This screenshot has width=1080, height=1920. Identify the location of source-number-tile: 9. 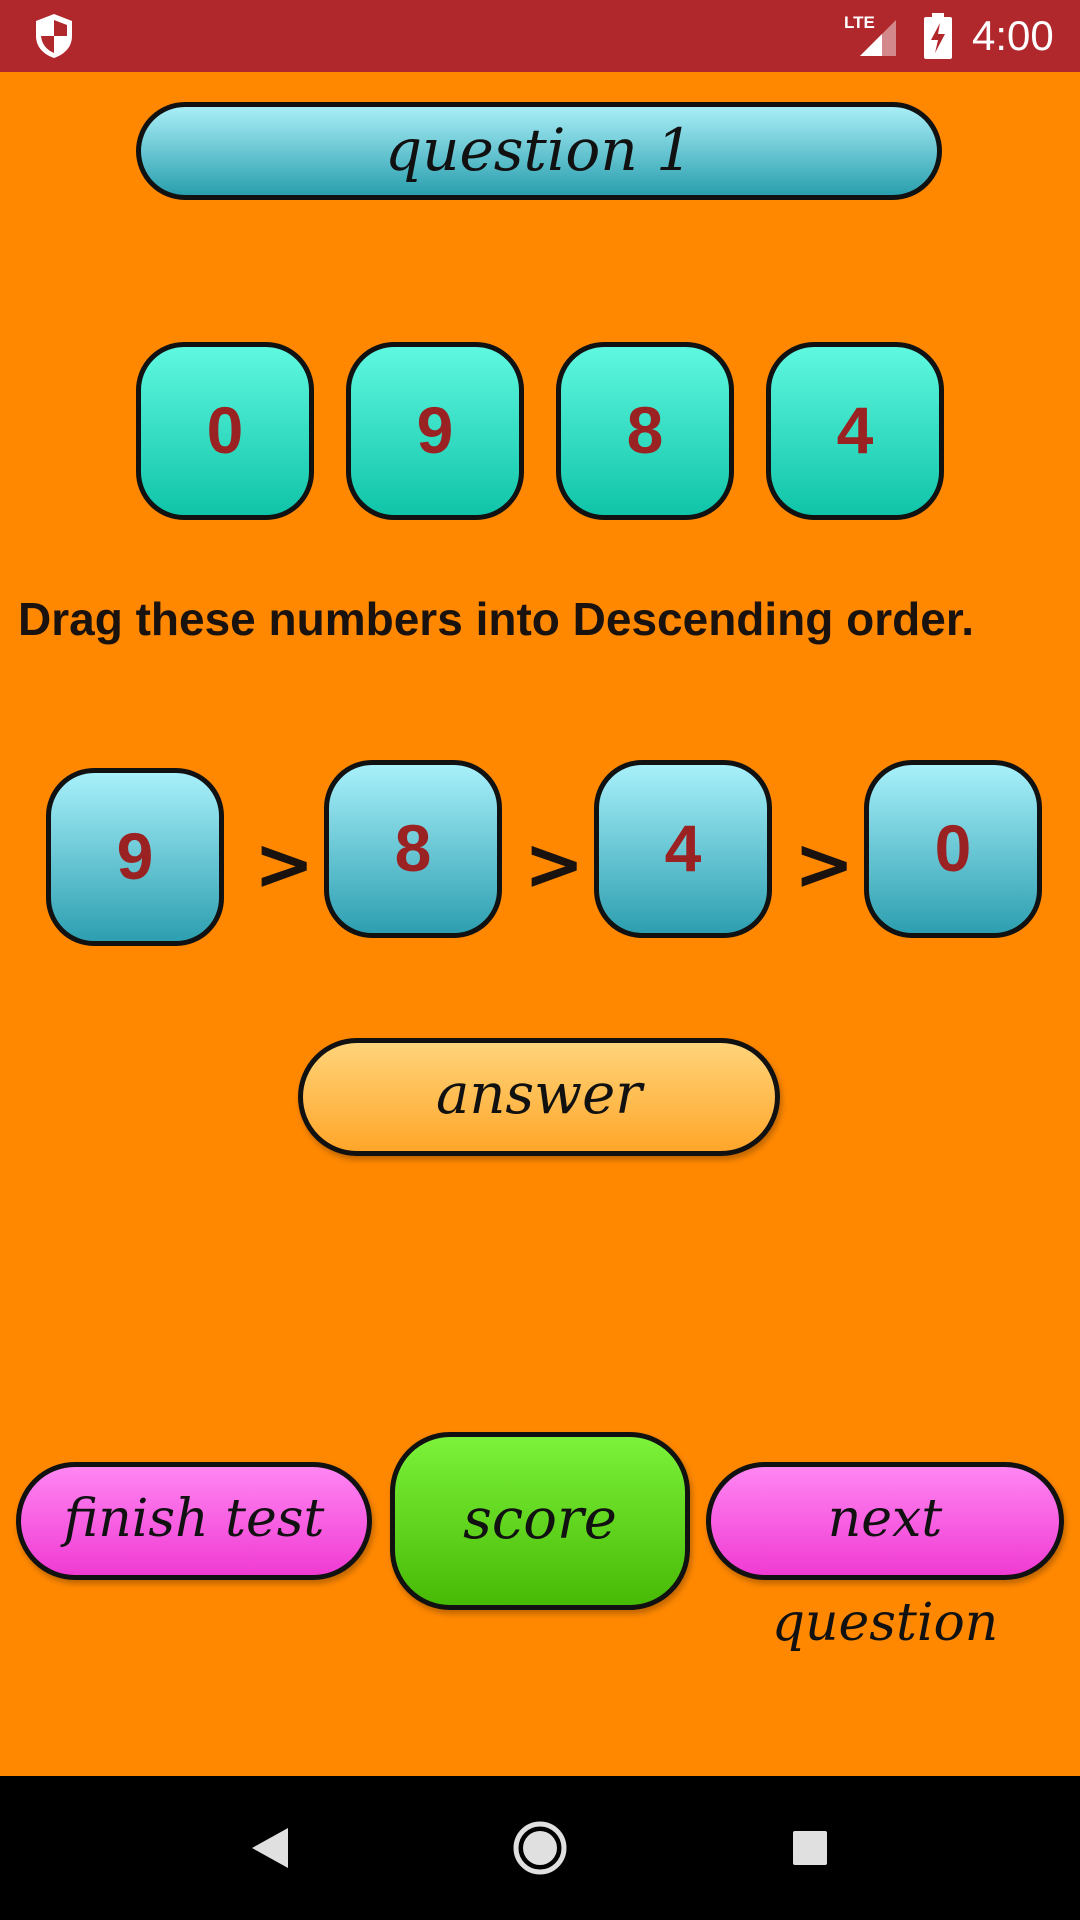
(435, 431).